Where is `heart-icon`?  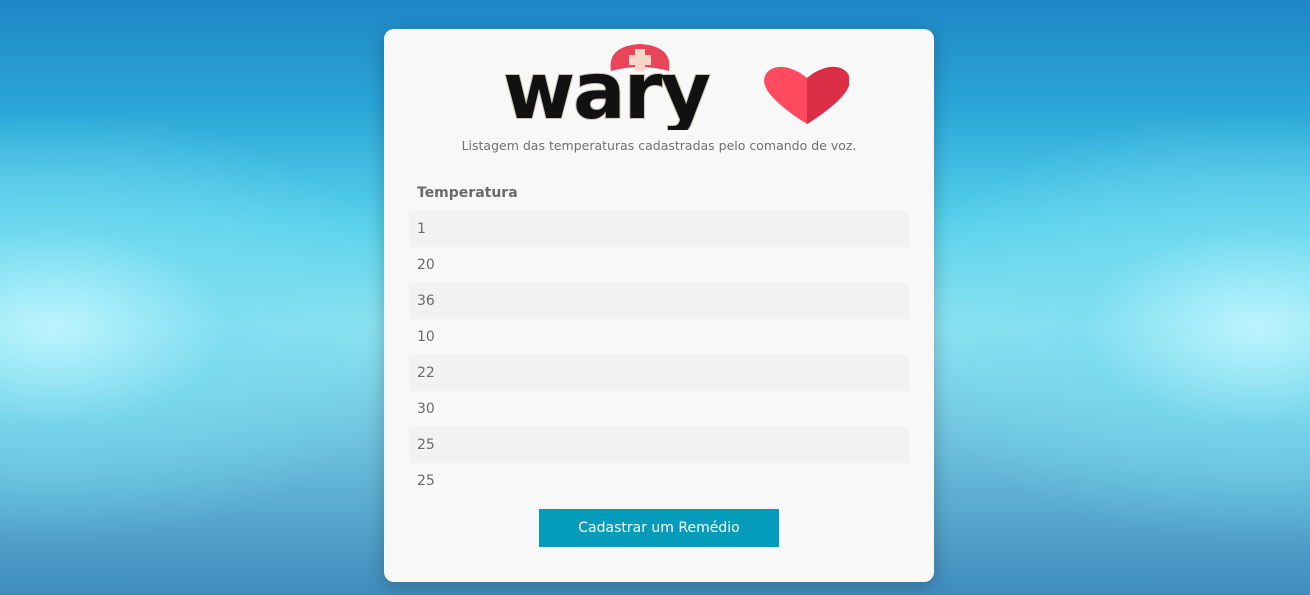
heart-icon is located at coordinates (806, 95).